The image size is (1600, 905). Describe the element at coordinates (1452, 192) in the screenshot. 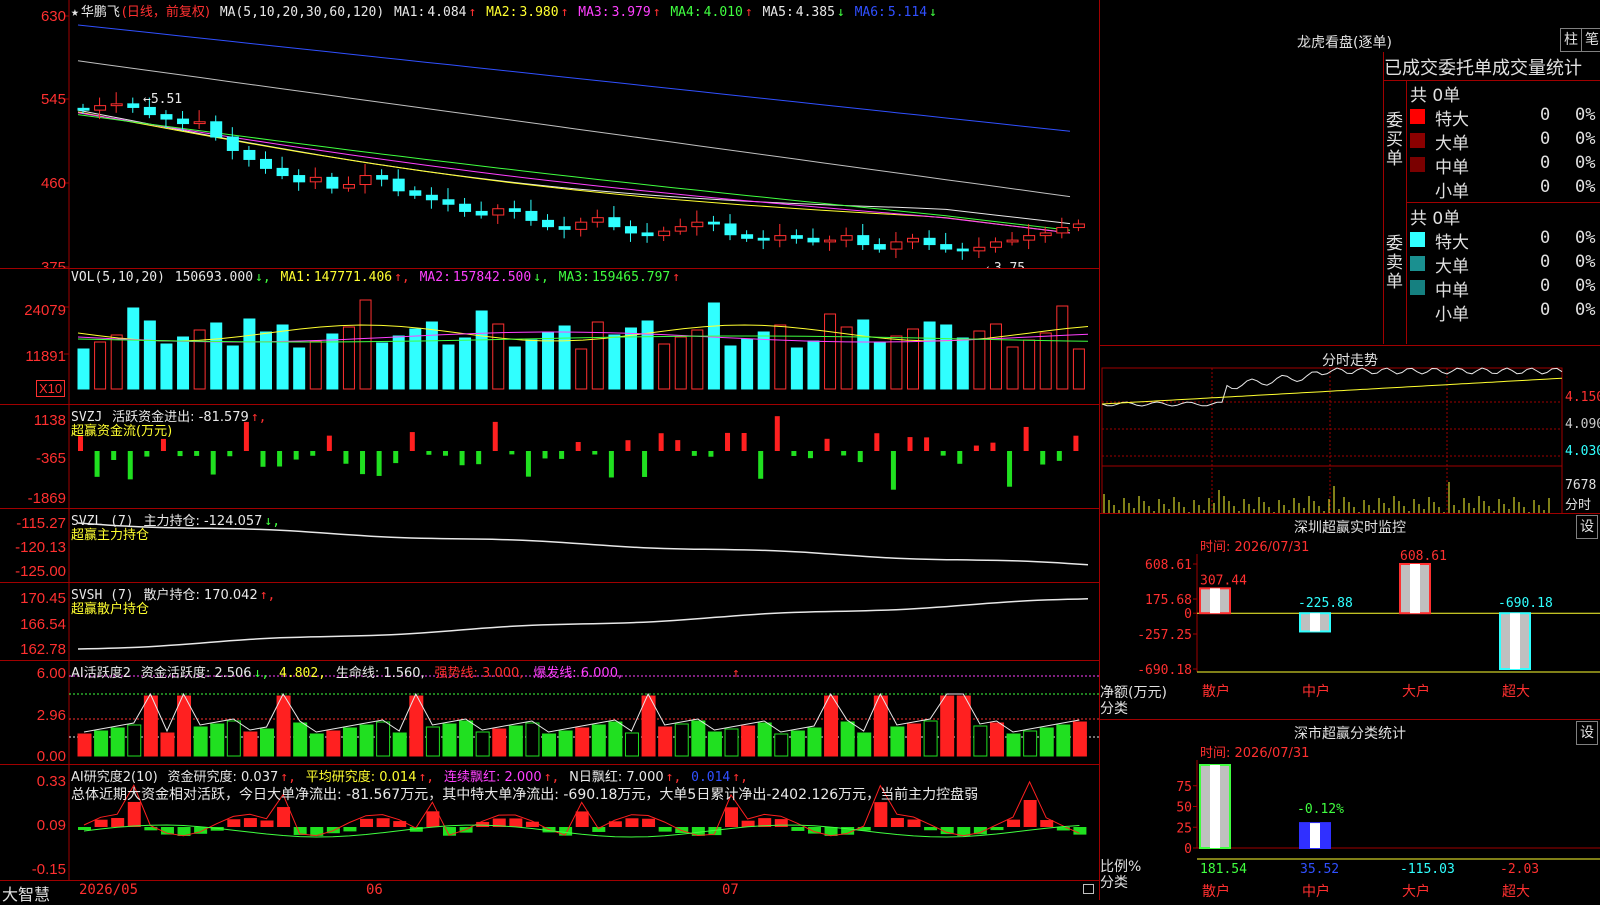

I see `buy-row-label: 小单` at that location.